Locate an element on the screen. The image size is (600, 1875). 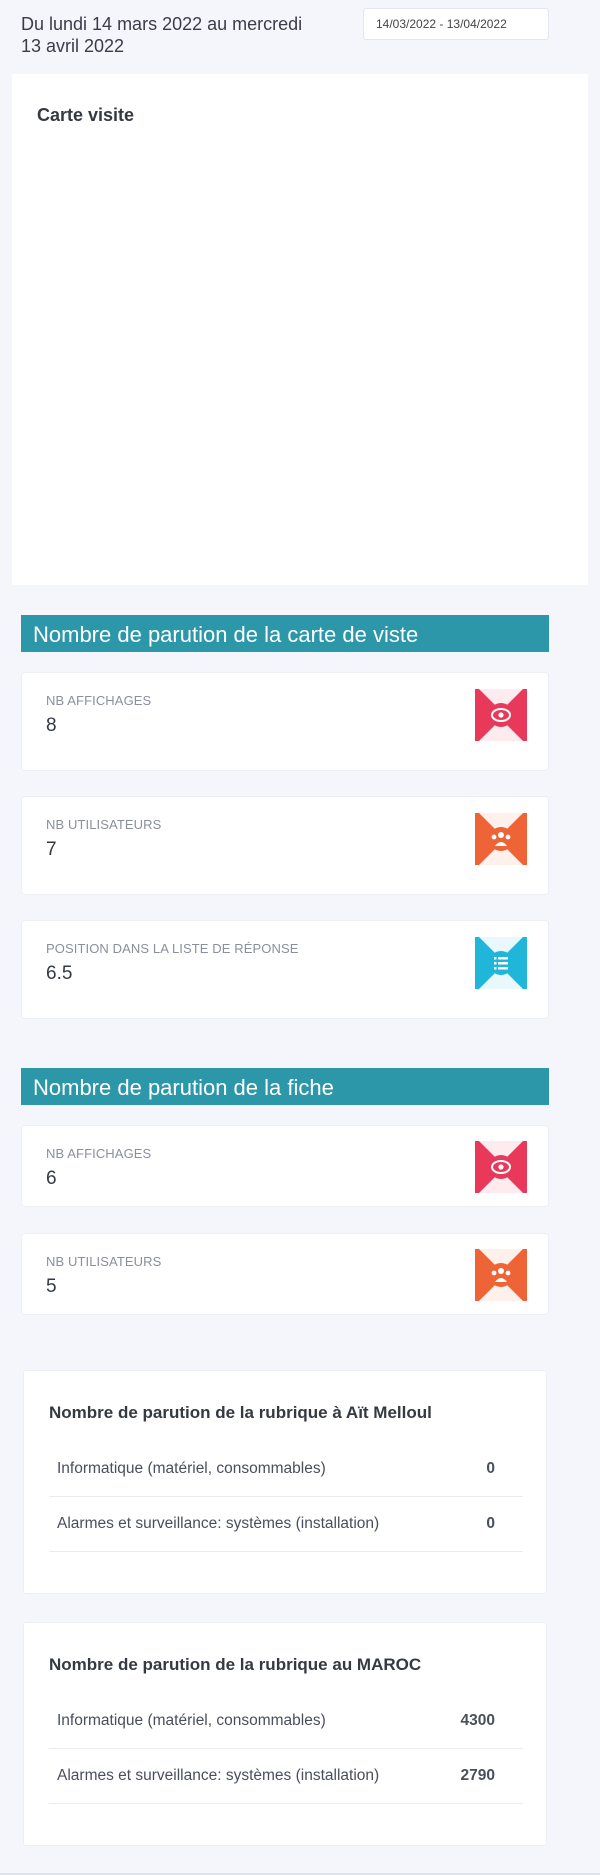
section-title-card-visit: Nombre de parution de la carte de viste is located at coordinates (285, 633).